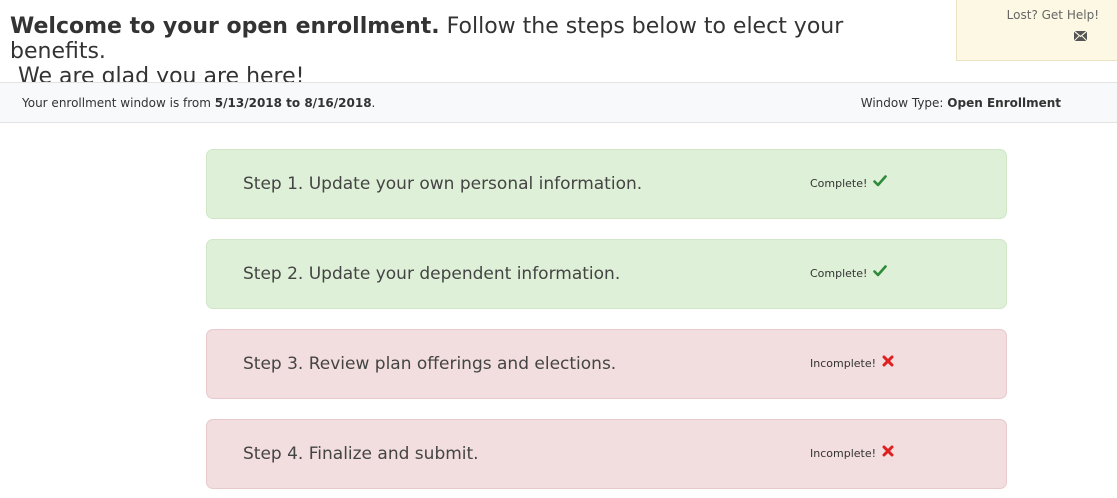  Describe the element at coordinates (1028, 15) in the screenshot. I see `get-help-link: Lost? Get Help!` at that location.